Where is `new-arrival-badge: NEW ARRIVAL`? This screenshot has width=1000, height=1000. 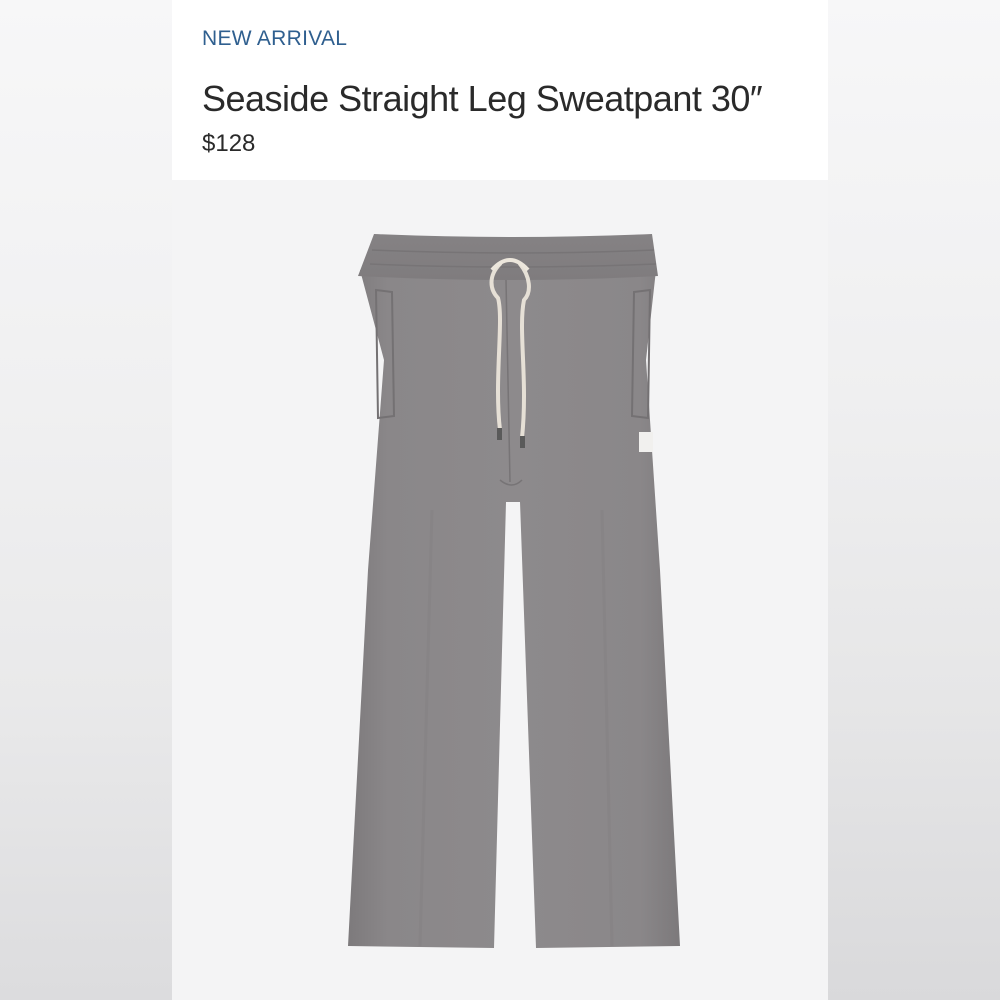
new-arrival-badge: NEW ARRIVAL is located at coordinates (275, 38).